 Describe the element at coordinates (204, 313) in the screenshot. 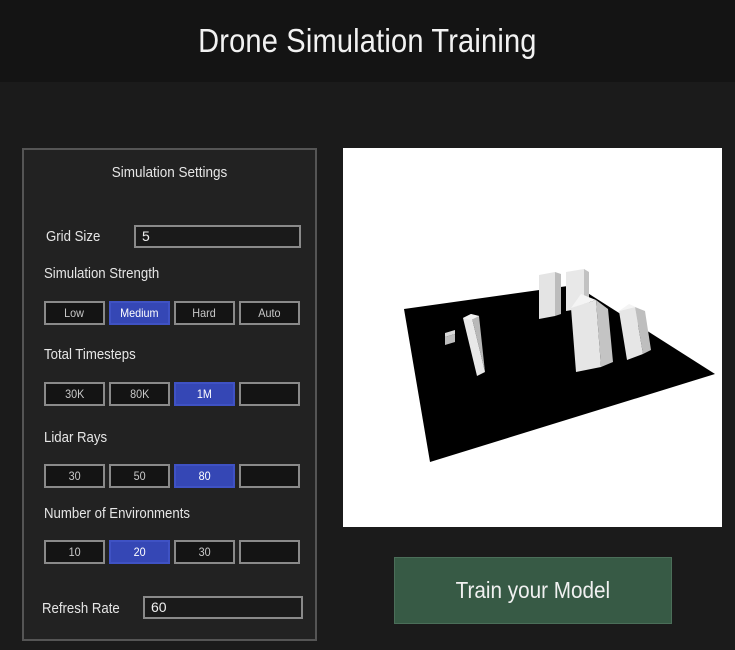

I see `strength-option-hard: Hard` at that location.